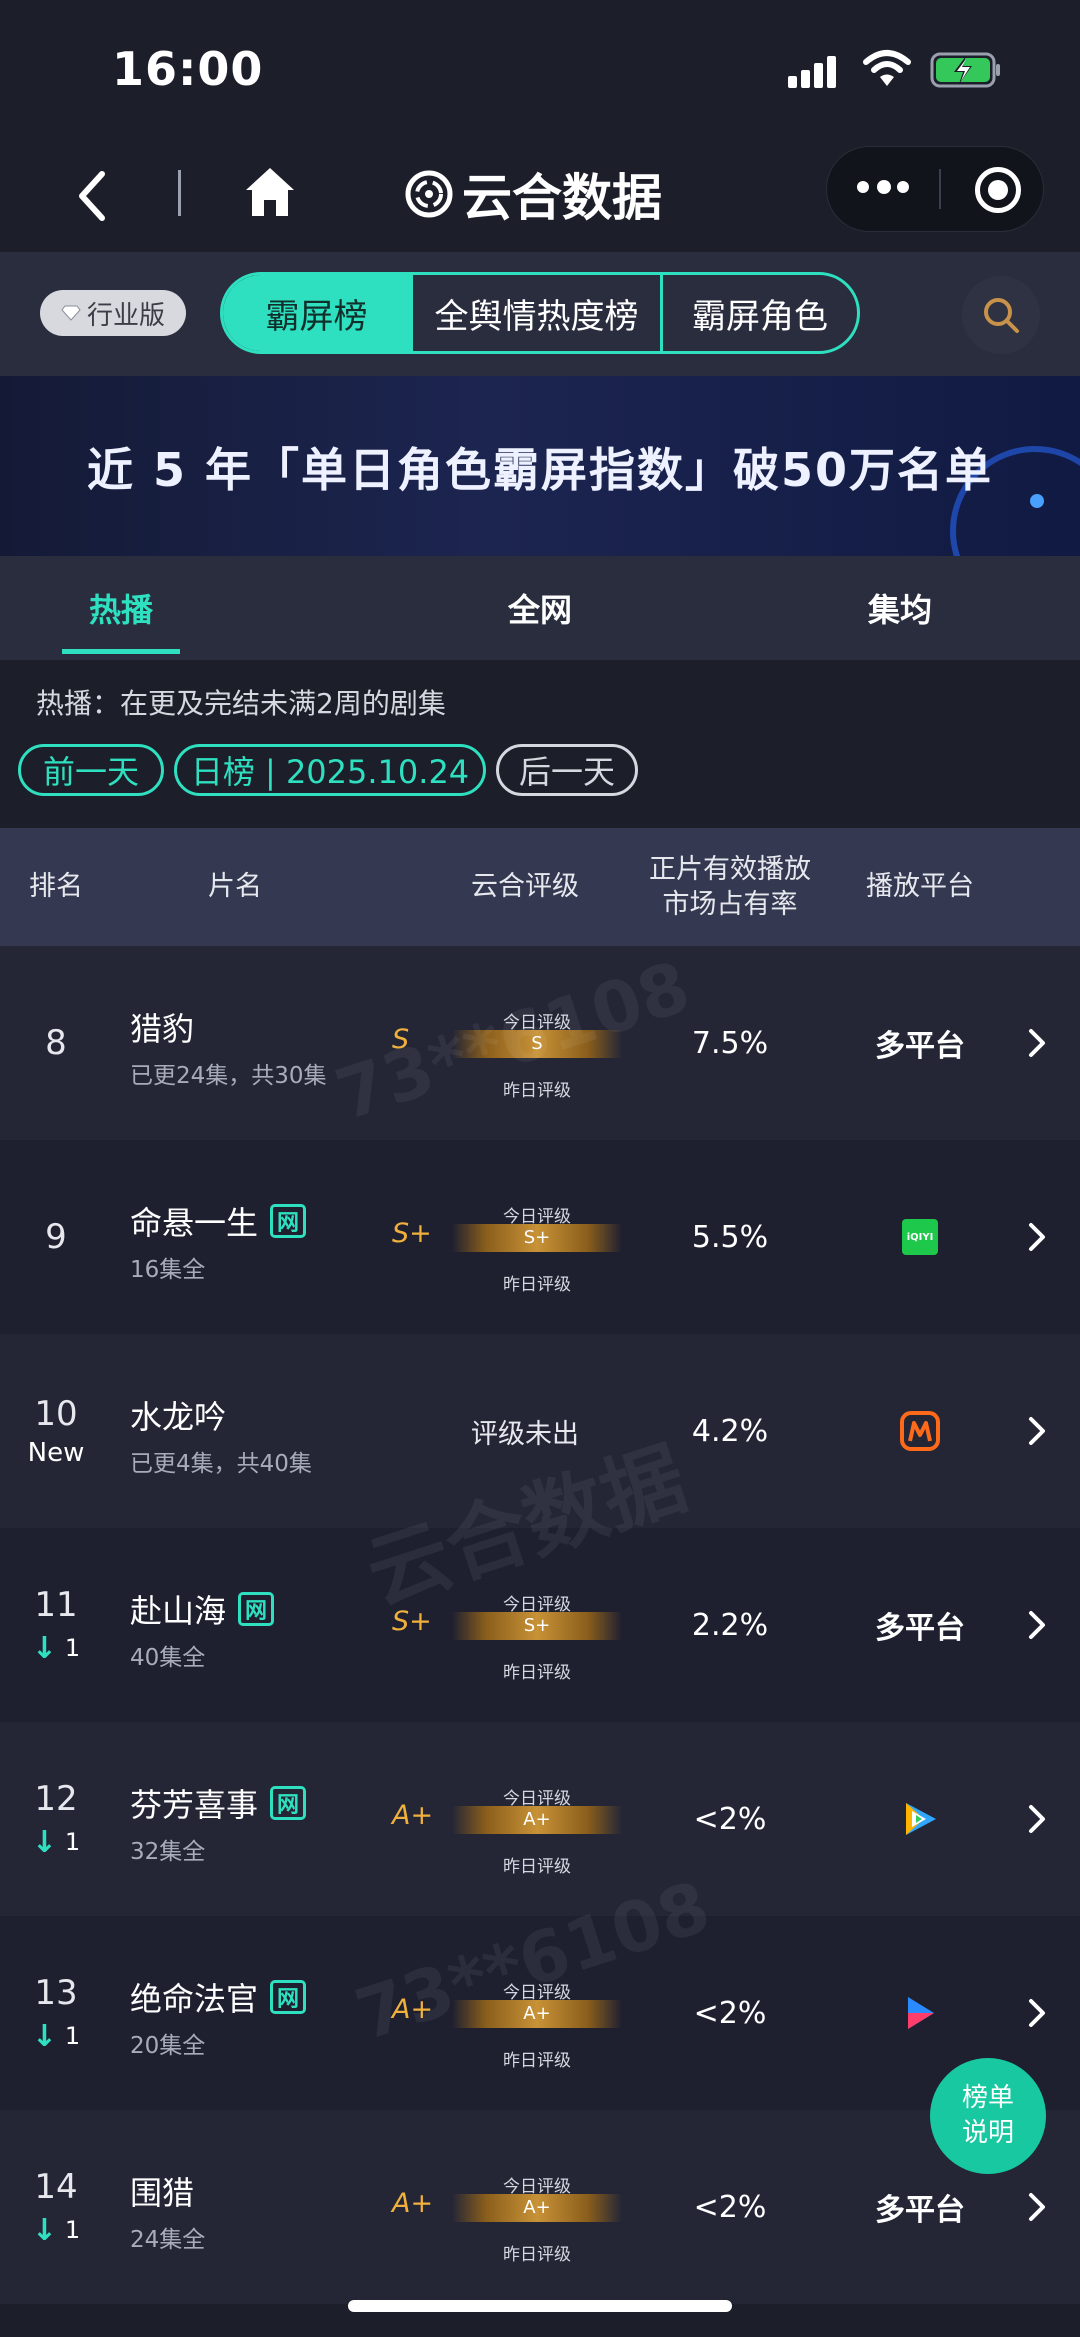 Image resolution: width=1080 pixels, height=2337 pixels. Describe the element at coordinates (330, 770) in the screenshot. I see `date-picker: 日榜 | 2025.10.24` at that location.